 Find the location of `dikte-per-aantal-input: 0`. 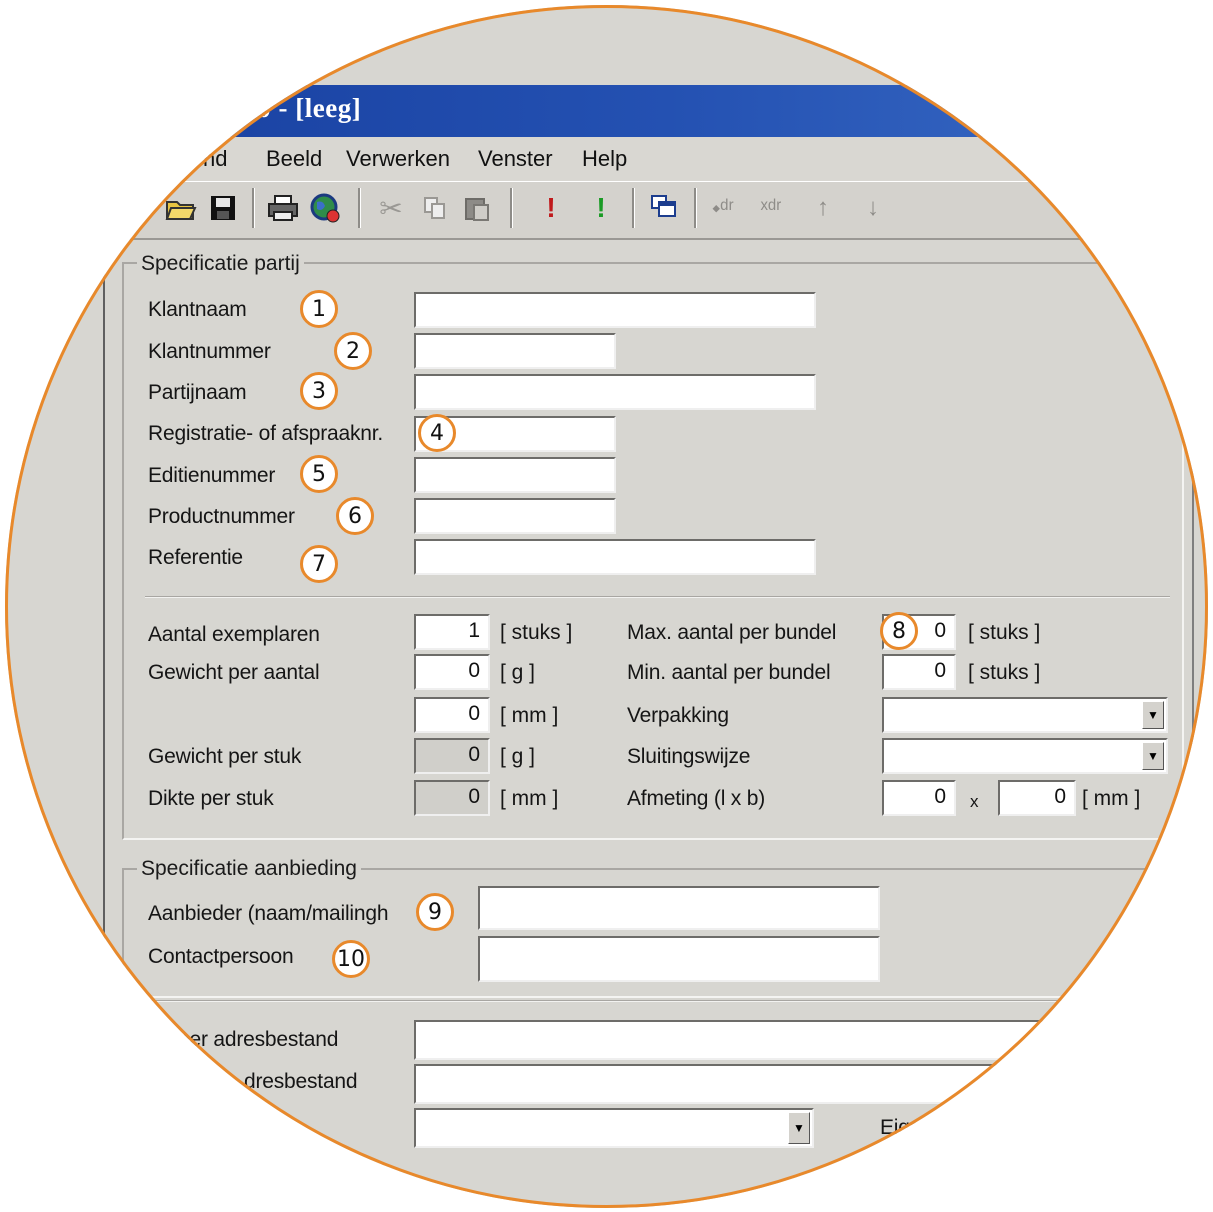

dikte-per-aantal-input: 0 is located at coordinates (452, 715).